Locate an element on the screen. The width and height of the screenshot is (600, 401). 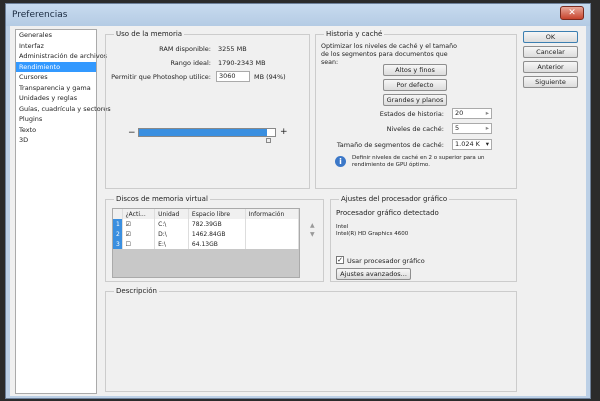
ram-value: 3255 MB is located at coordinates (232, 49).